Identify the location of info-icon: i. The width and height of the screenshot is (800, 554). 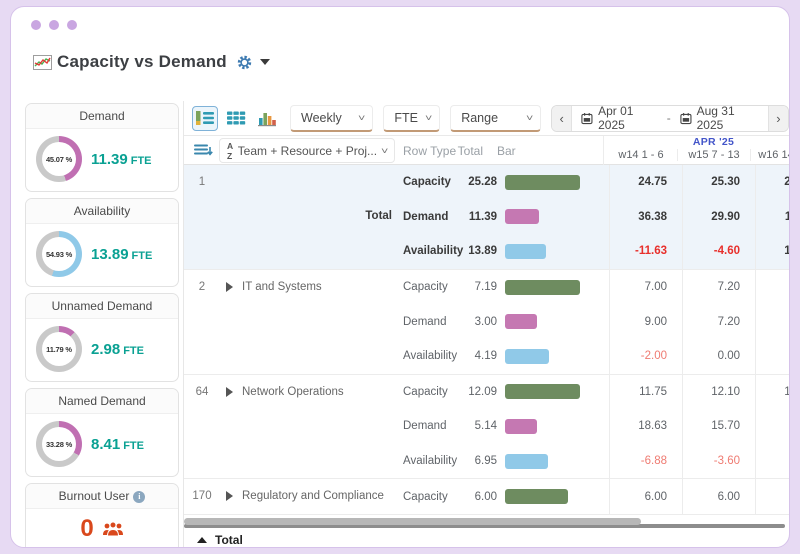
(139, 496).